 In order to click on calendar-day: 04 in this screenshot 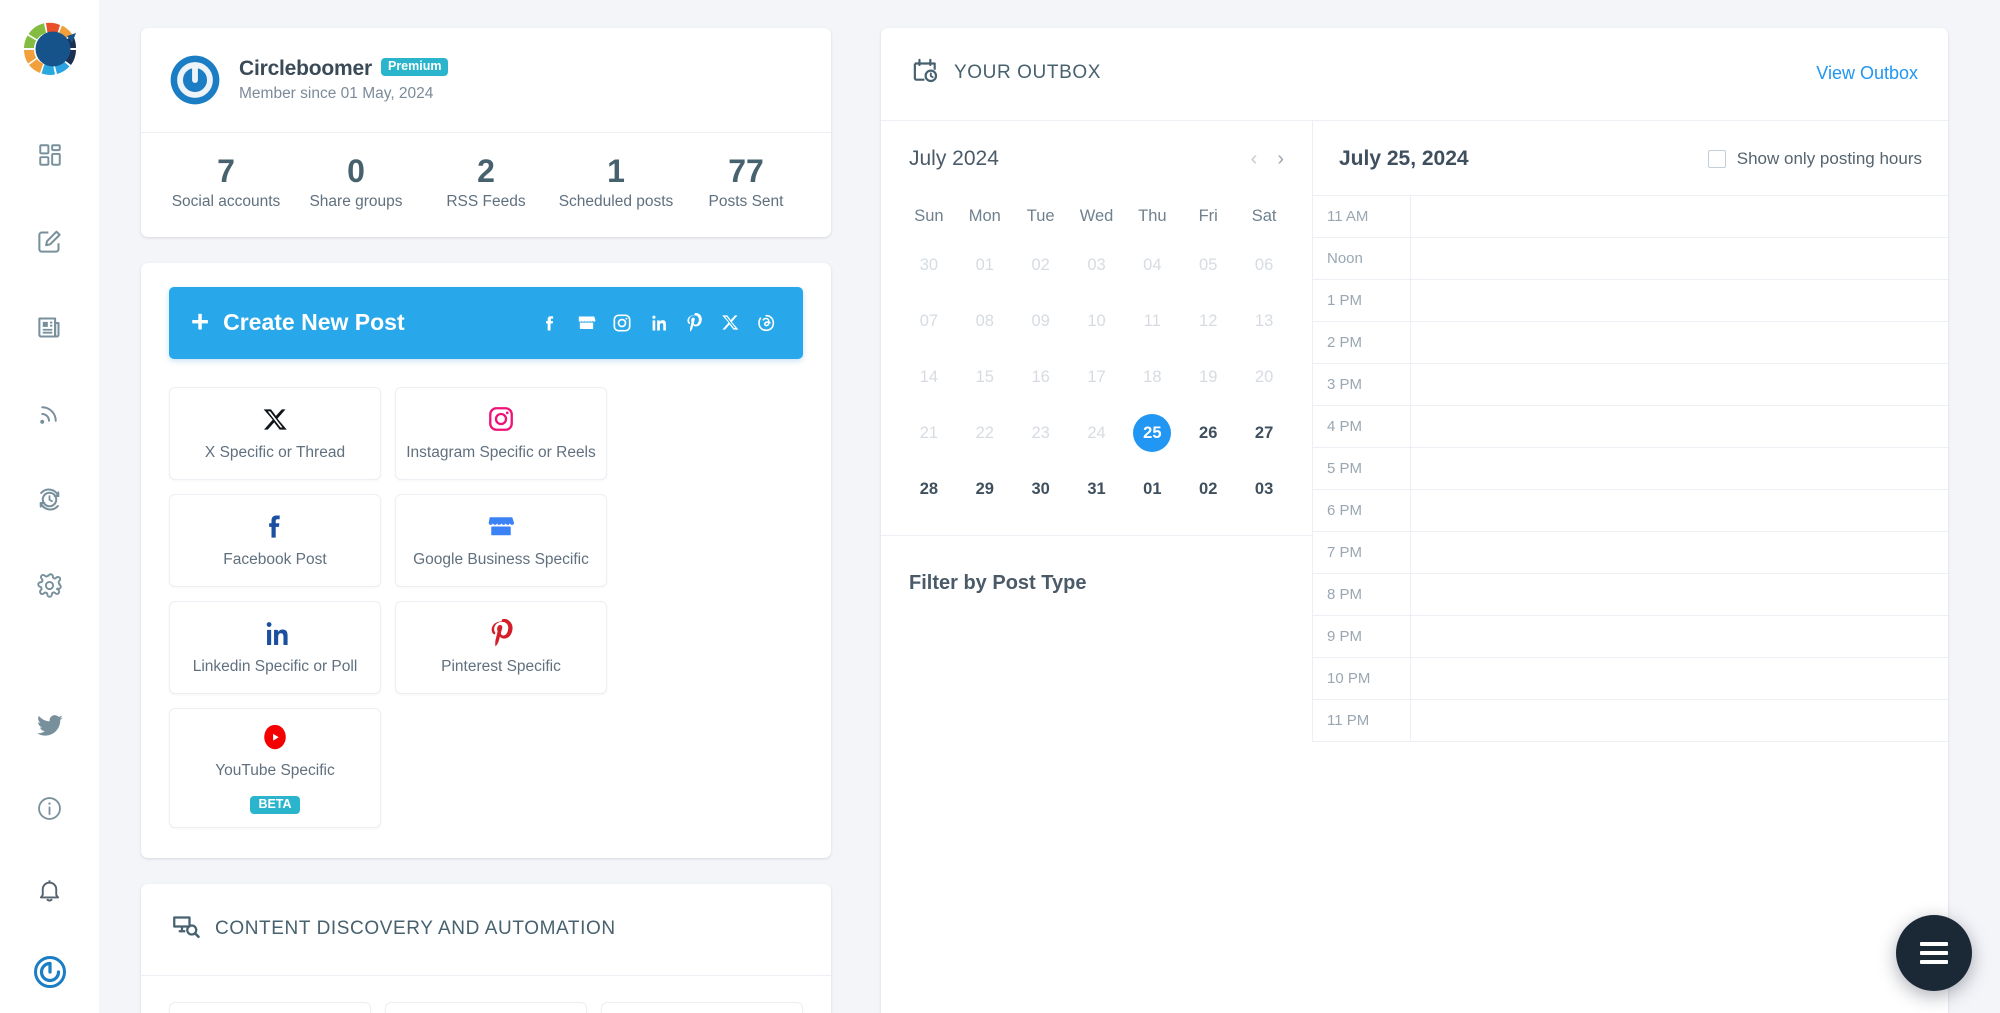, I will do `click(1152, 265)`.